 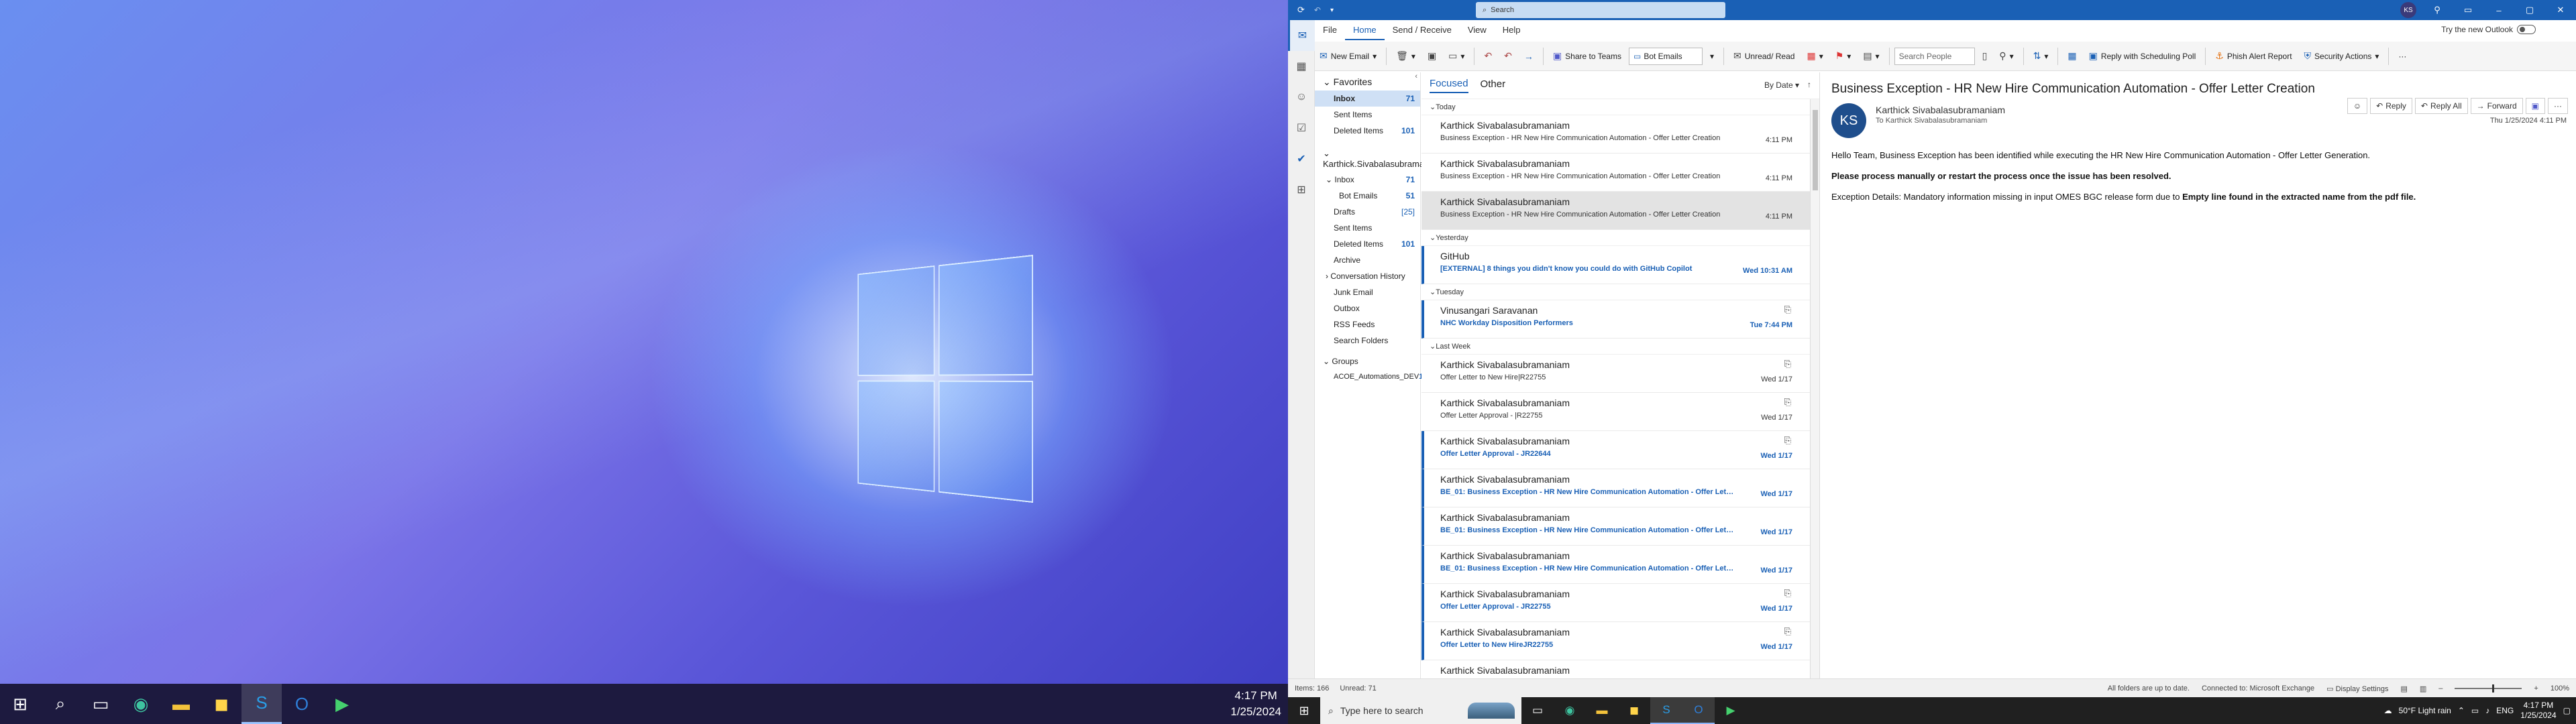 What do you see at coordinates (1301, 128) in the screenshot?
I see `tasks-icon: ☑` at bounding box center [1301, 128].